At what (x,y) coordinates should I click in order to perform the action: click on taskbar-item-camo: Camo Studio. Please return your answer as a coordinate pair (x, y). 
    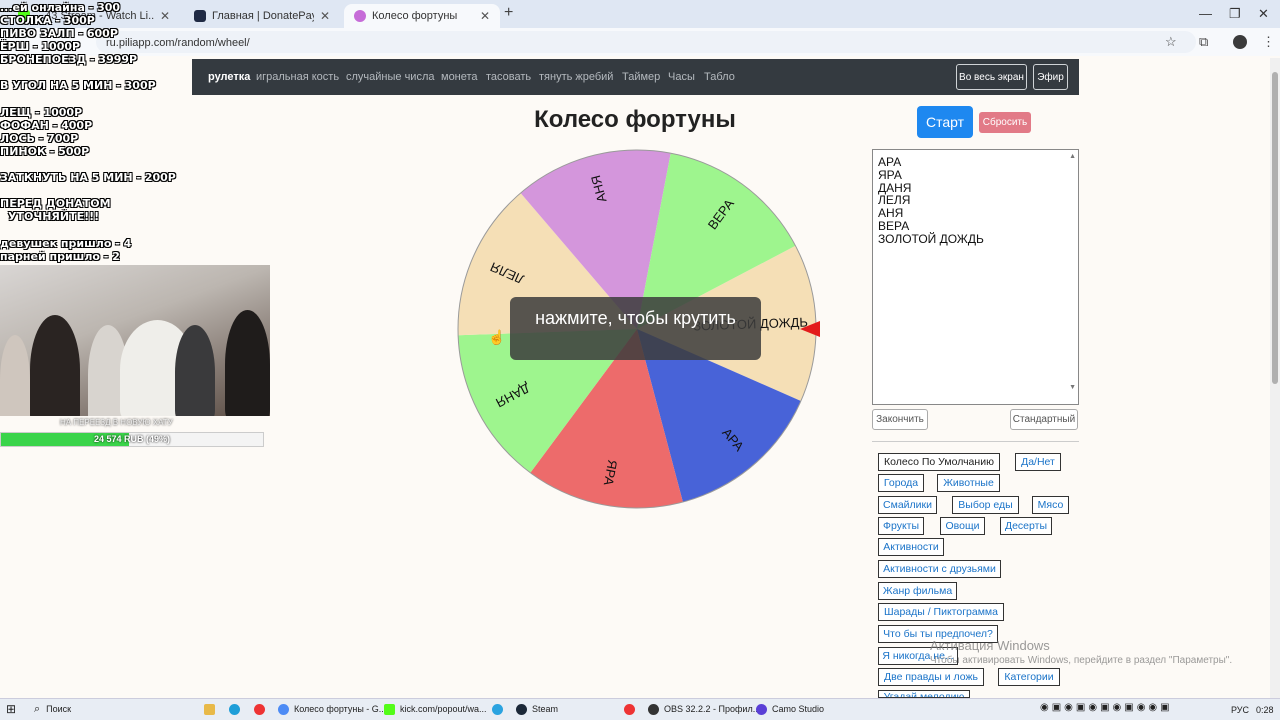
    Looking at the image, I should click on (801, 709).